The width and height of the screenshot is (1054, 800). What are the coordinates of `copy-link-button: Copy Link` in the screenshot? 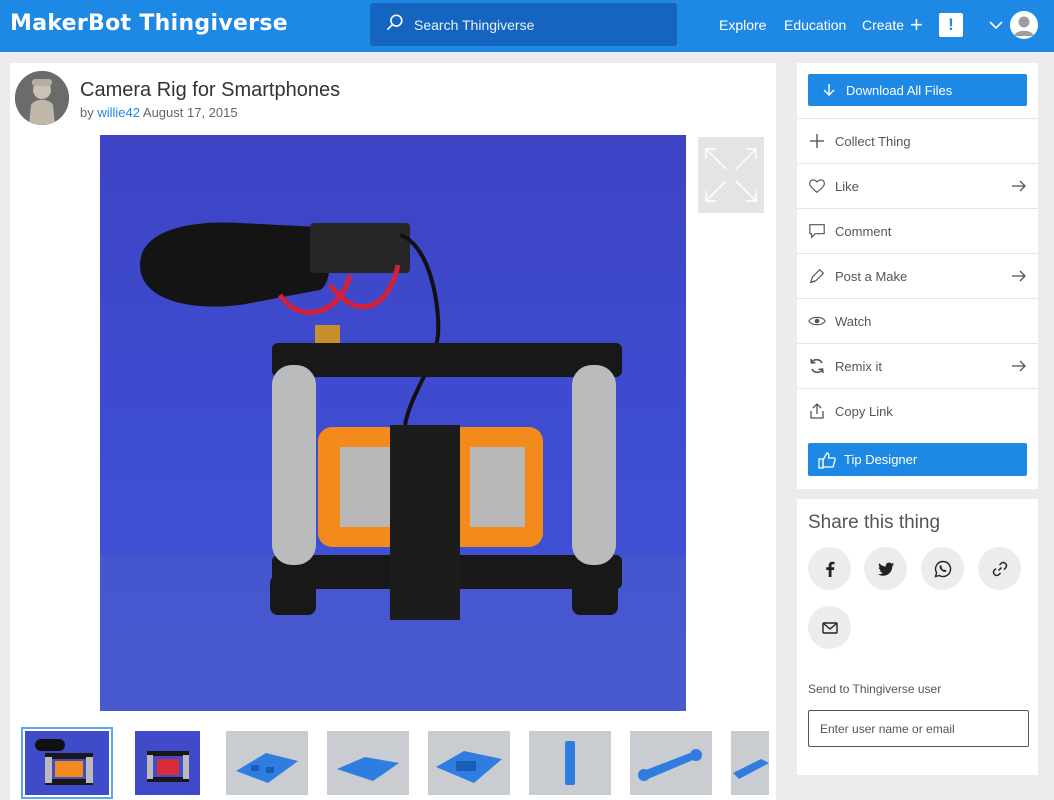 It's located at (917, 410).